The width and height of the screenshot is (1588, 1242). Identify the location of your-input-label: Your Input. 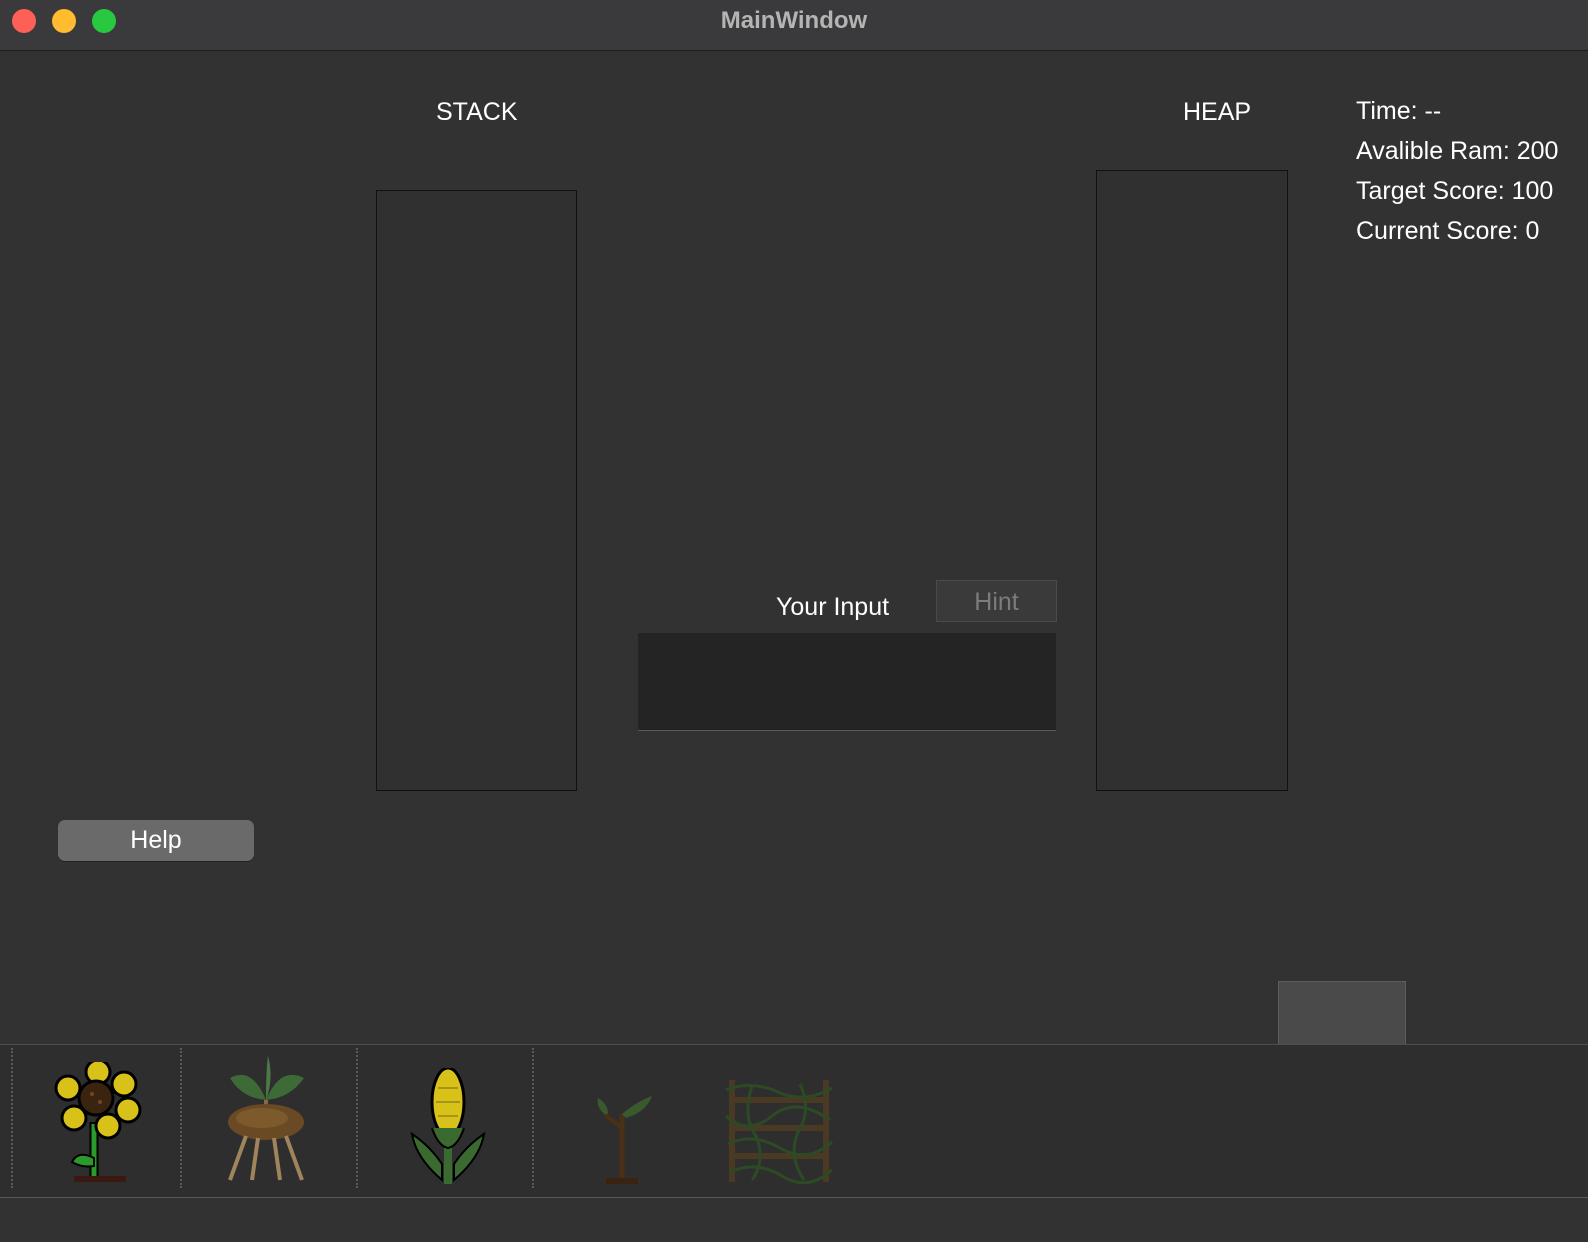
(833, 607).